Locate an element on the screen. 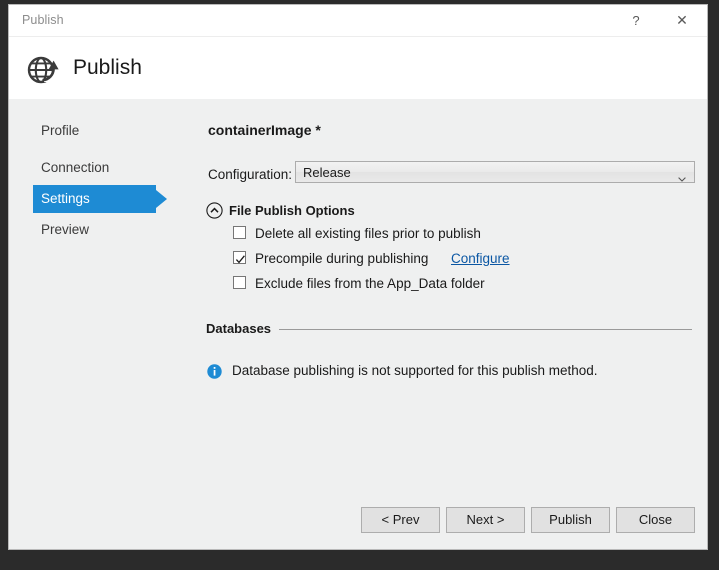 This screenshot has height=570, width=719. databases-heading: Databases is located at coordinates (242, 328).